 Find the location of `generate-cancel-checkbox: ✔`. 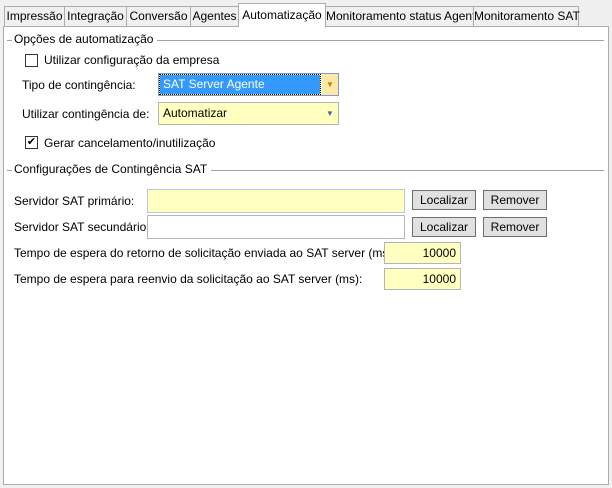

generate-cancel-checkbox: ✔ is located at coordinates (31, 142).